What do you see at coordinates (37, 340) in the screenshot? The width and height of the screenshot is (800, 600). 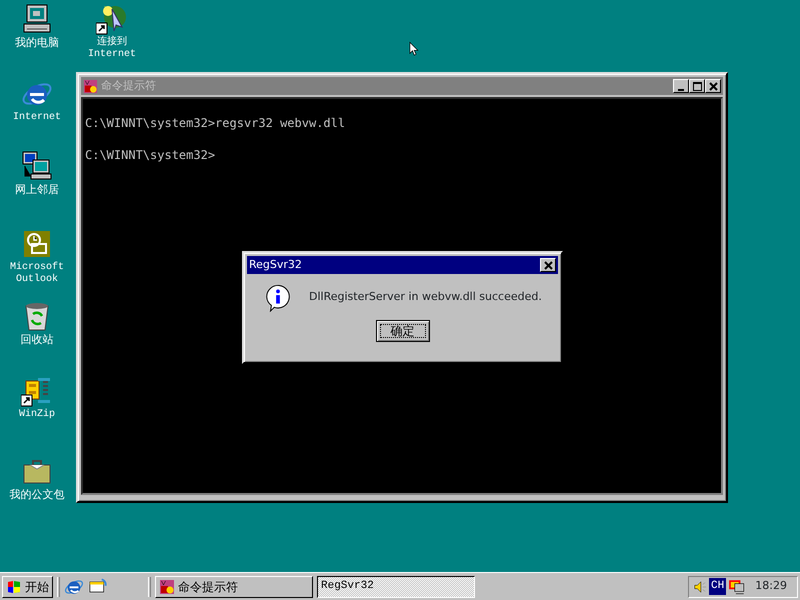 I see `desktop-icon-label: 回收站` at bounding box center [37, 340].